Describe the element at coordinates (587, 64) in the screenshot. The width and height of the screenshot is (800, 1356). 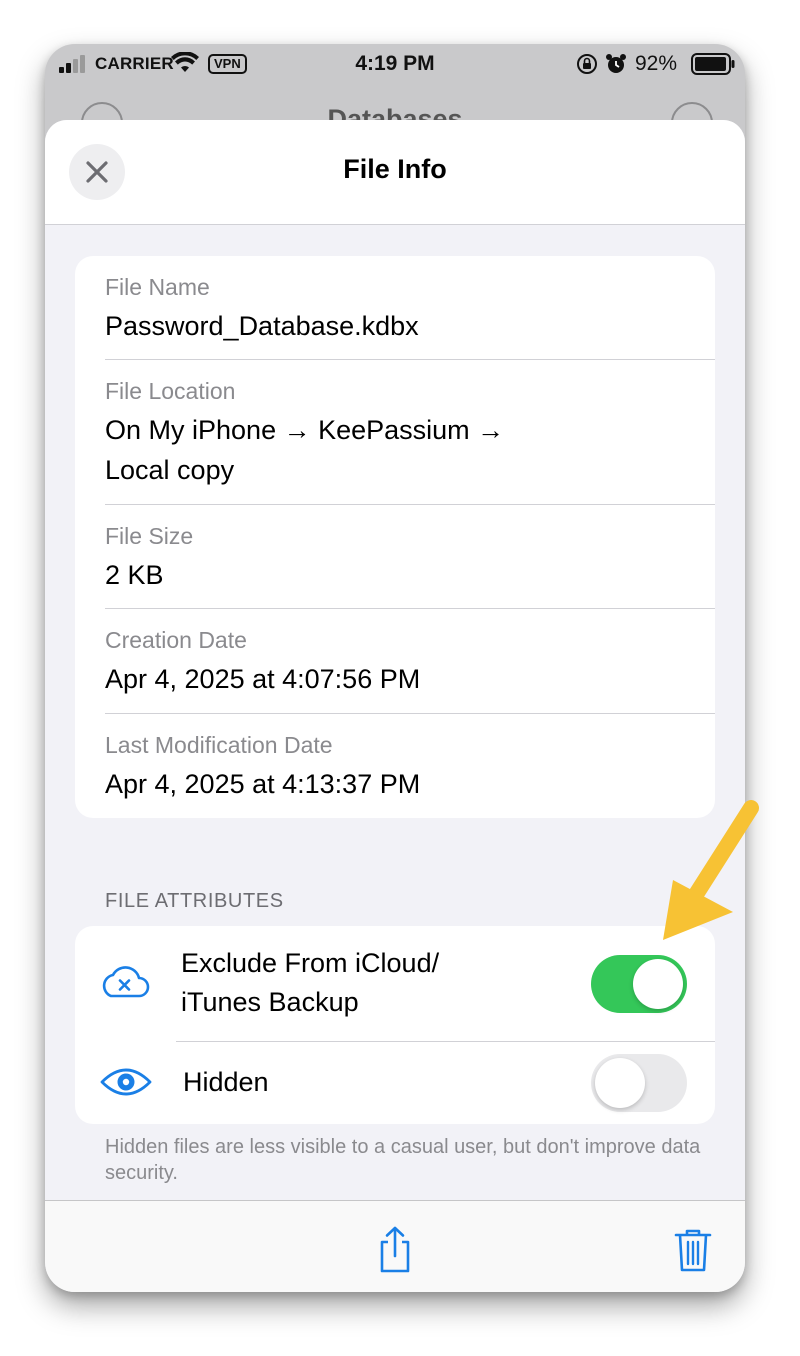
I see `orientation-lock-icon` at that location.